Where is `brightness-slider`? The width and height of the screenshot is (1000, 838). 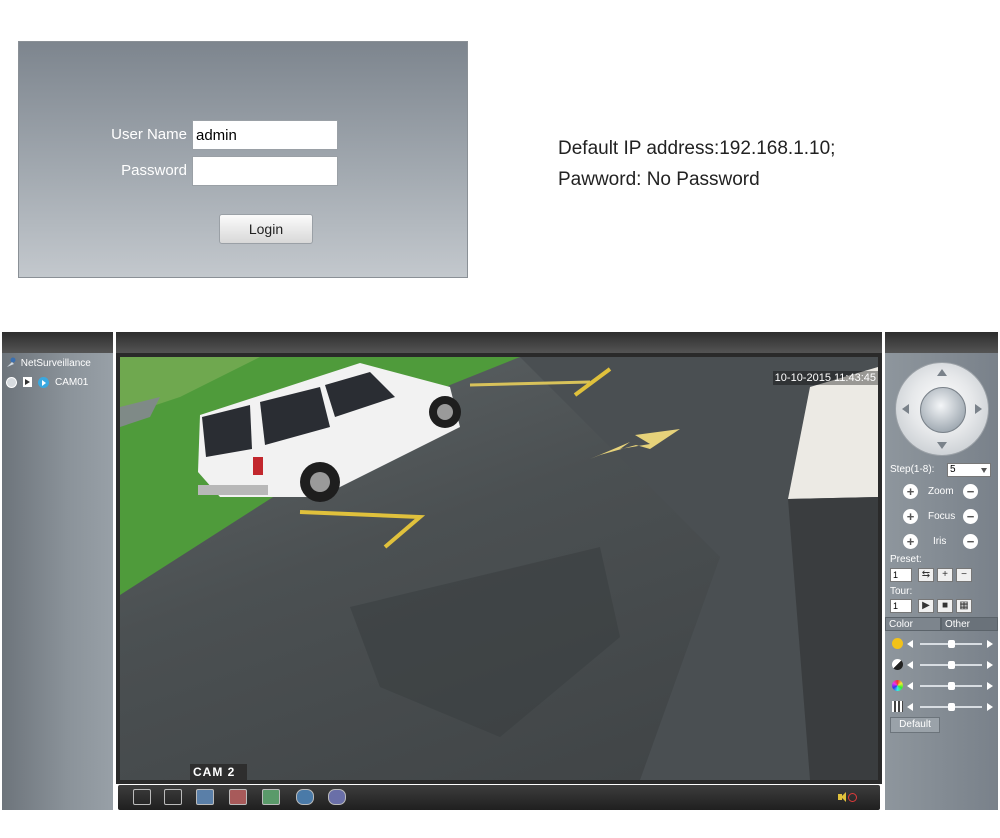 brightness-slider is located at coordinates (941, 644).